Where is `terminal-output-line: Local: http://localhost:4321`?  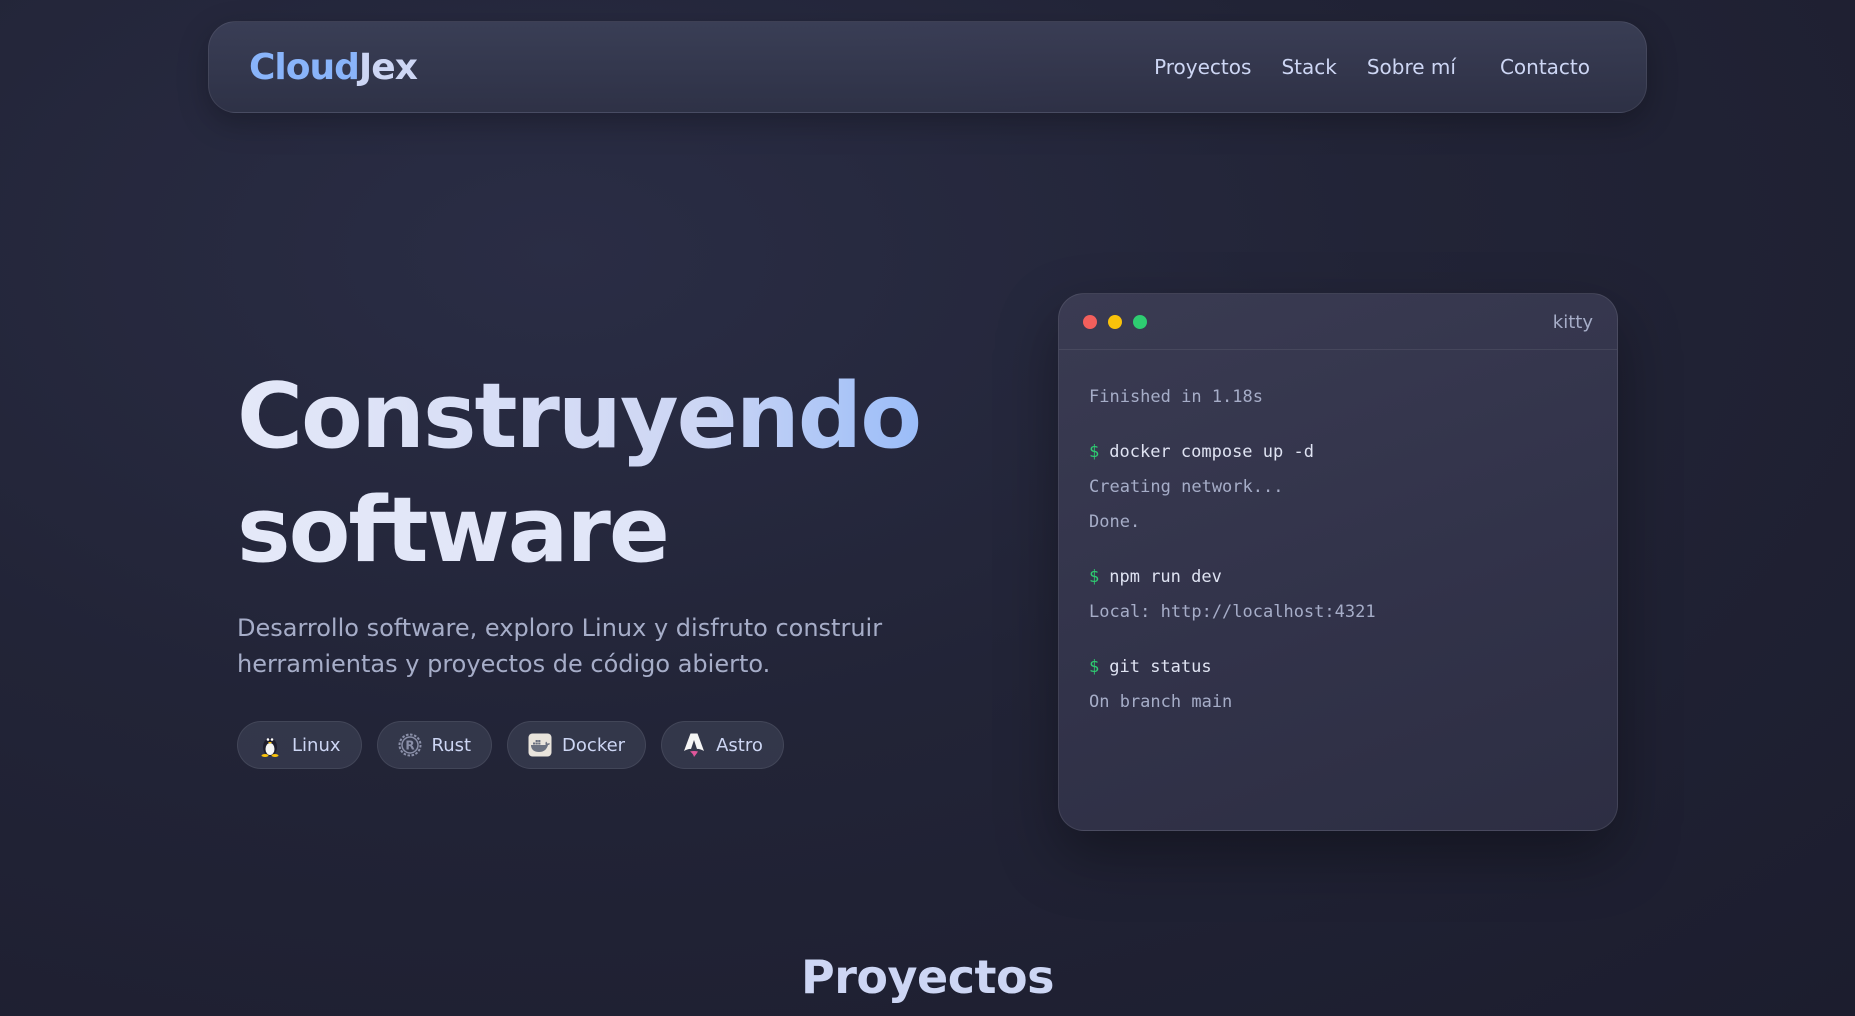 terminal-output-line: Local: http://localhost:4321 is located at coordinates (1232, 612).